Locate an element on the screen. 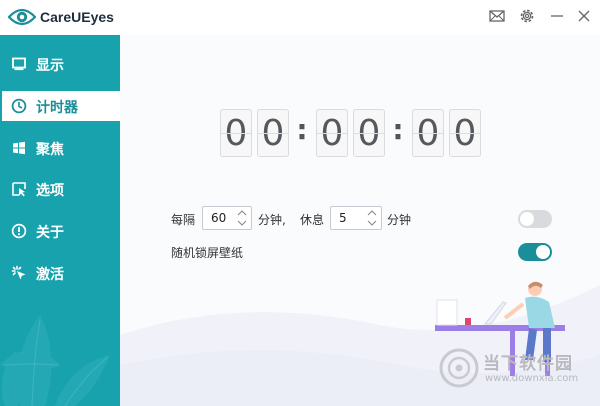  rest-label: 休息 is located at coordinates (312, 220).